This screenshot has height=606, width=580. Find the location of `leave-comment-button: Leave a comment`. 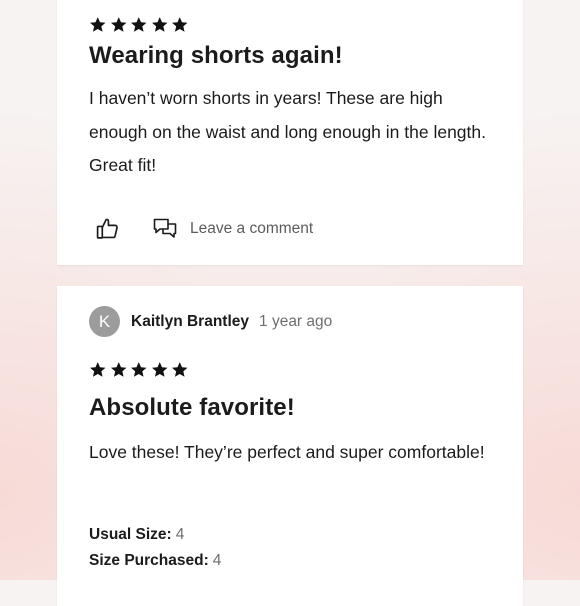

leave-comment-button: Leave a comment is located at coordinates (232, 228).